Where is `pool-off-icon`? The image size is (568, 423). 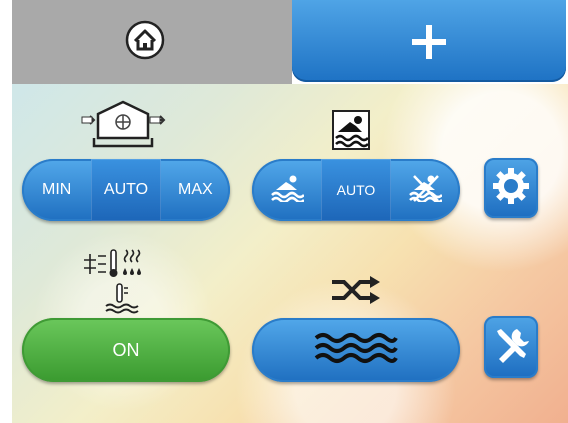
pool-off-icon is located at coordinates (426, 190).